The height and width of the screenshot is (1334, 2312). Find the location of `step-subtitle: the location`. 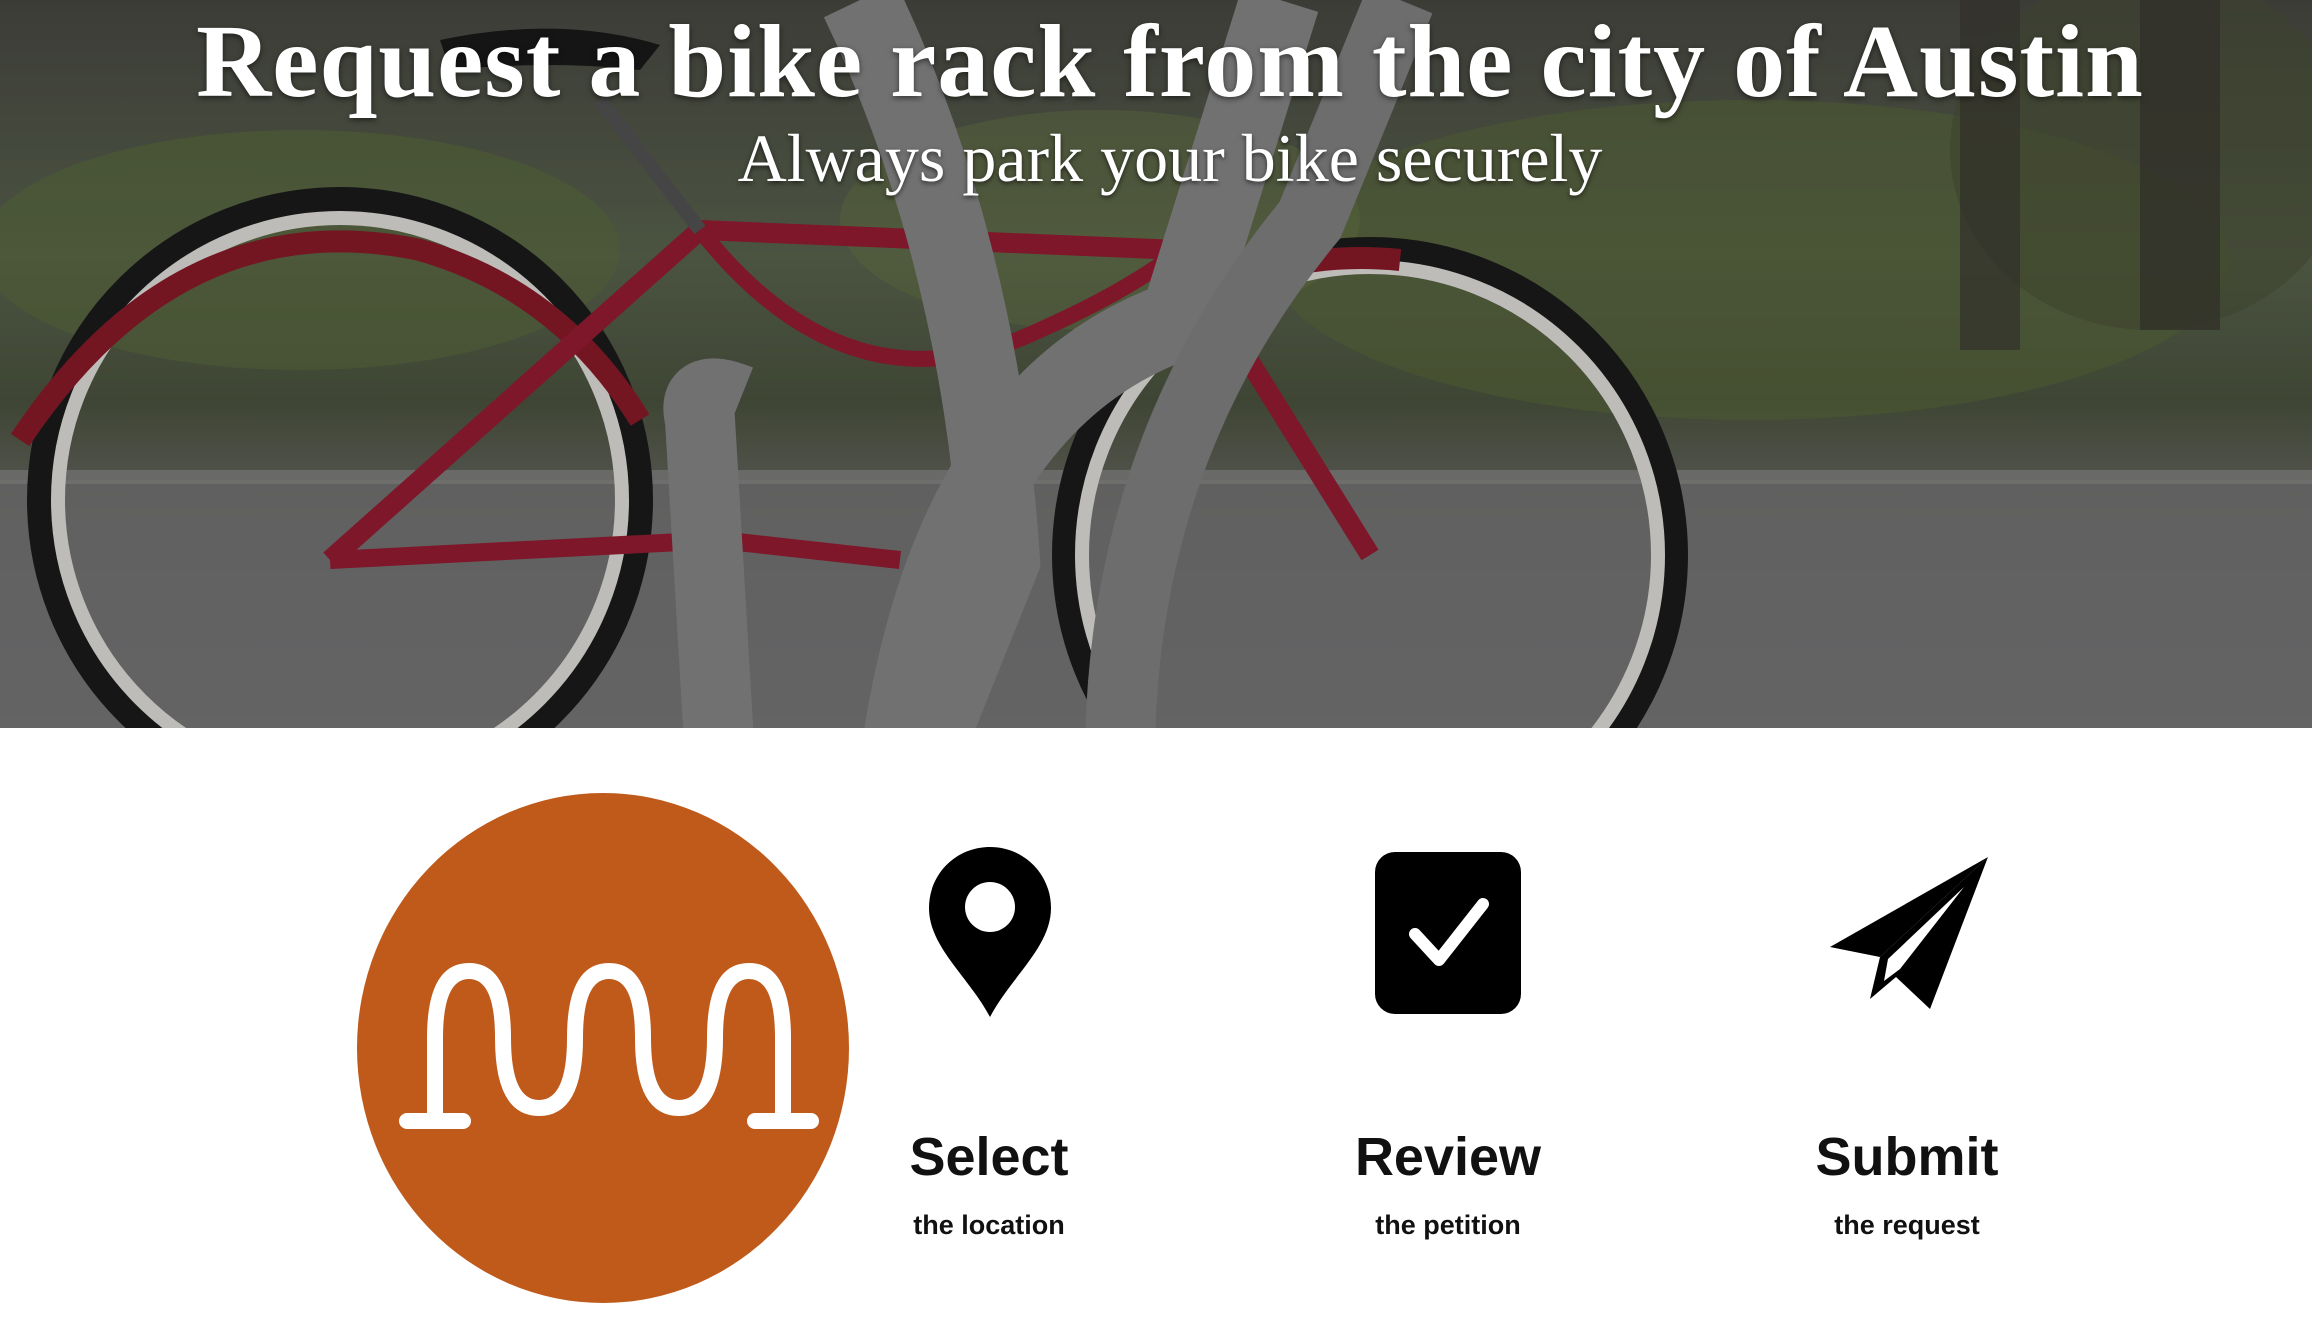

step-subtitle: the location is located at coordinates (989, 1225).